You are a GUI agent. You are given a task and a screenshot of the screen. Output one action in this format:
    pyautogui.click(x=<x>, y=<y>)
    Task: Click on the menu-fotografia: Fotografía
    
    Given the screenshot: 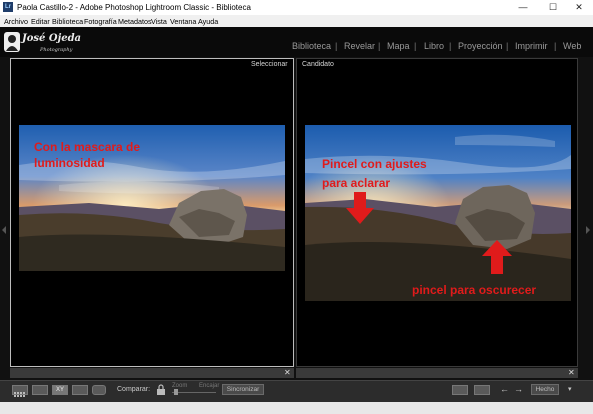 What is the action you would take?
    pyautogui.click(x=100, y=21)
    